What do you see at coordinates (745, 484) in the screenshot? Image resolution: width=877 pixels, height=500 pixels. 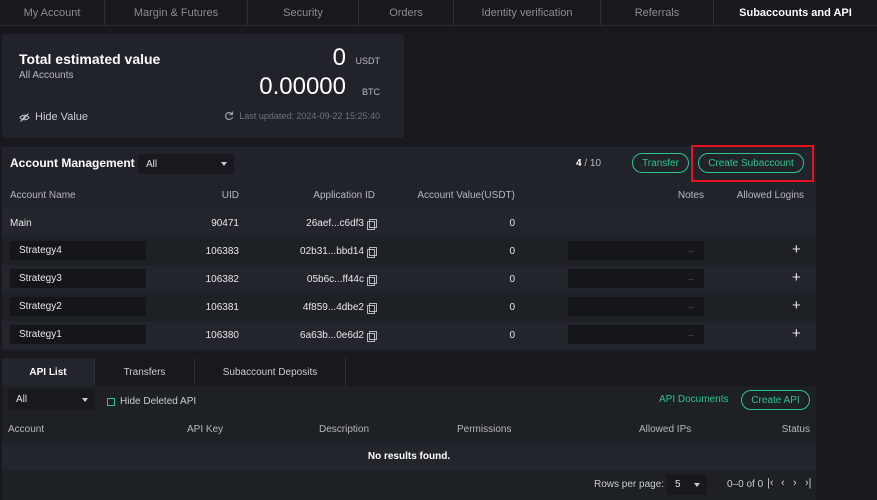 I see `pagination-range: 0–0 of 0` at bounding box center [745, 484].